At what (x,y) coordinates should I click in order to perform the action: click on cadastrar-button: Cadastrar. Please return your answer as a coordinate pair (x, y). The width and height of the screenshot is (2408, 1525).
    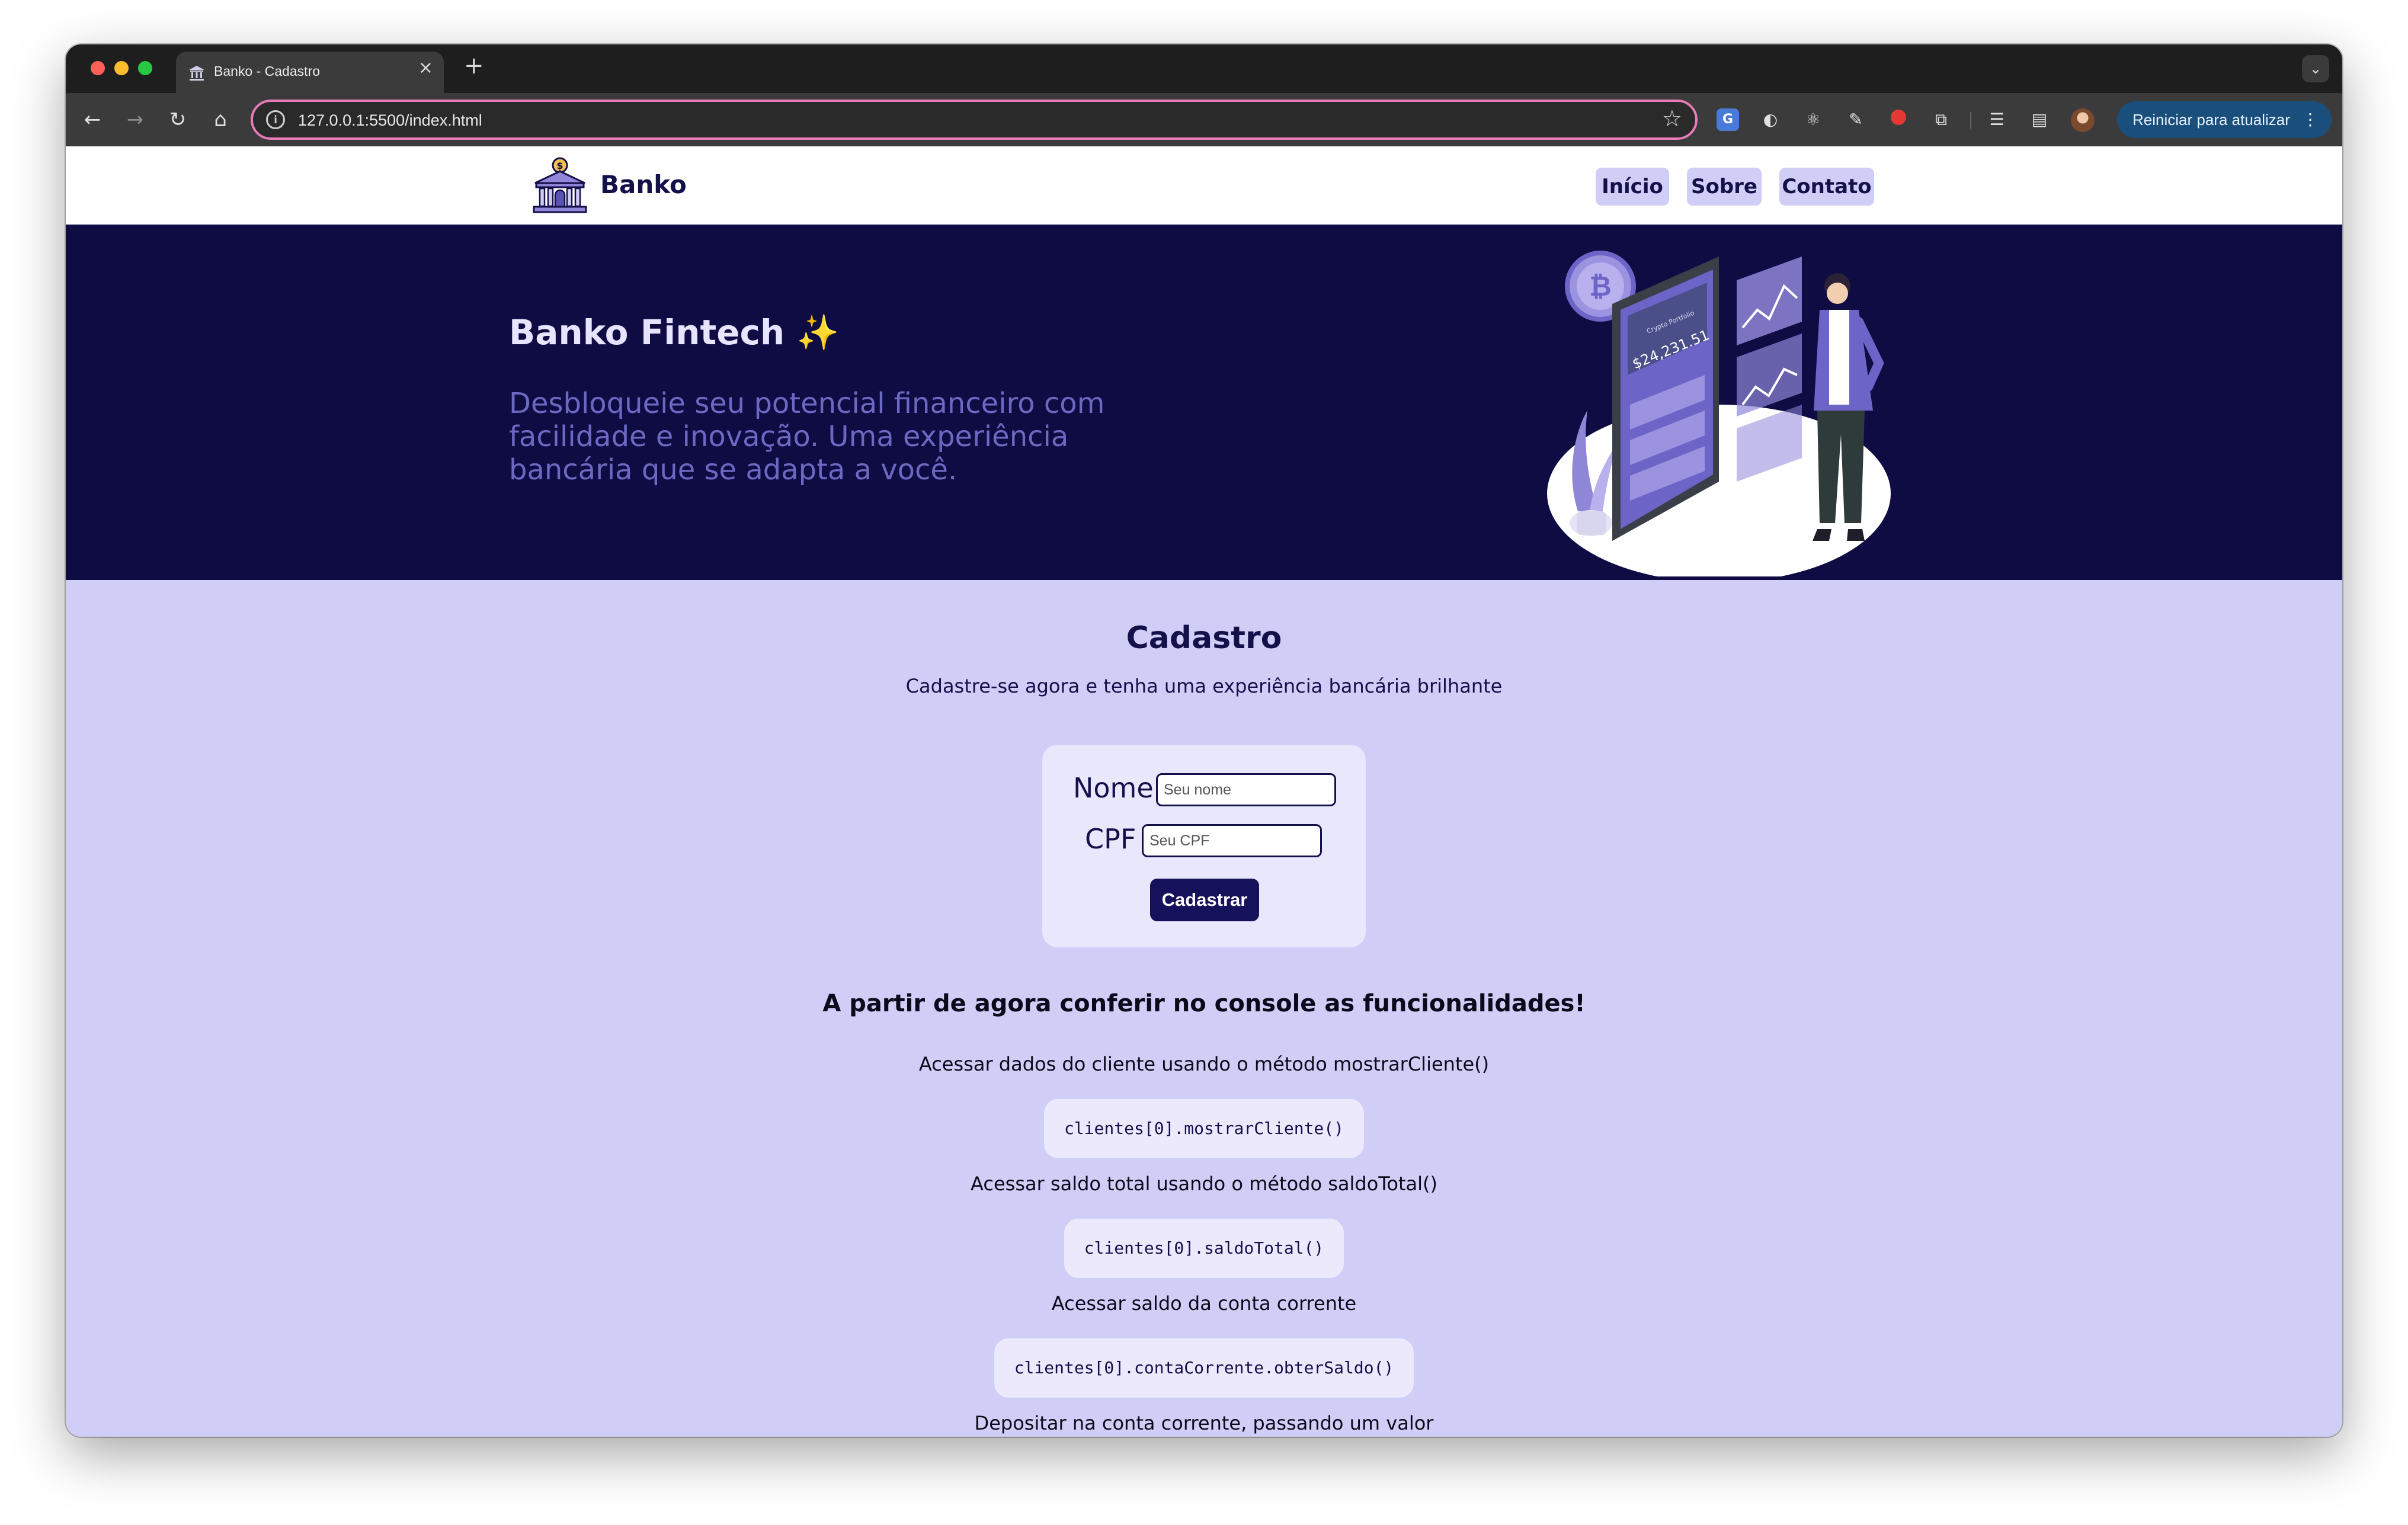
    Looking at the image, I should click on (1204, 900).